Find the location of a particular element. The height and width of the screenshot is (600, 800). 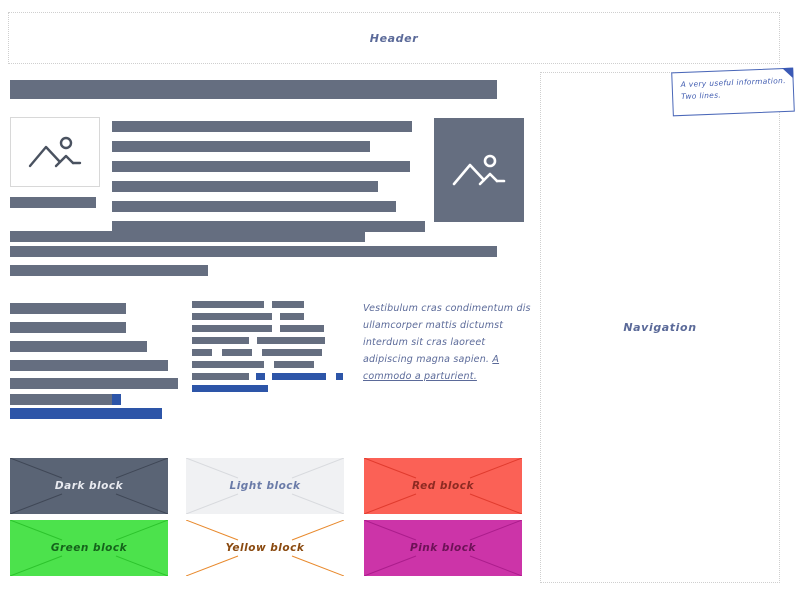

color-block-label: Green block is located at coordinates (89, 548).